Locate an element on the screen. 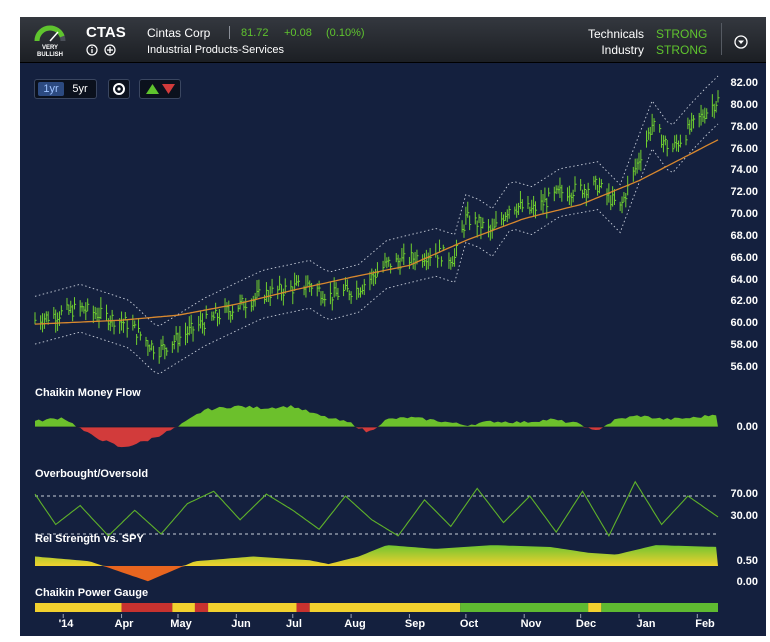 The image size is (770, 642). x-axis-label: Jun is located at coordinates (241, 624).